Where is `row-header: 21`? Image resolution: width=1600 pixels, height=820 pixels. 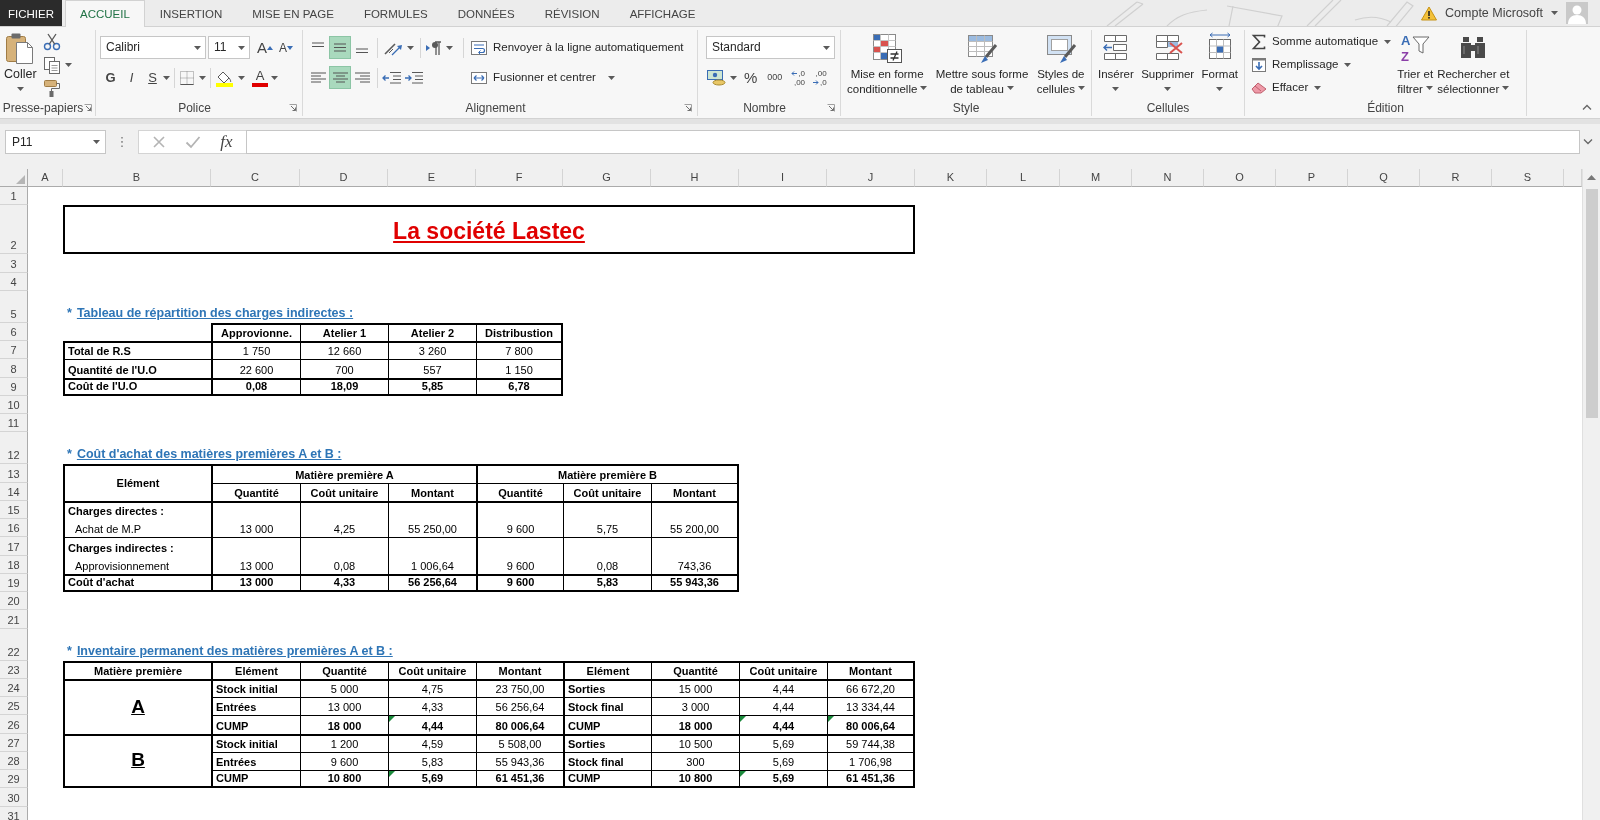 row-header: 21 is located at coordinates (14, 619).